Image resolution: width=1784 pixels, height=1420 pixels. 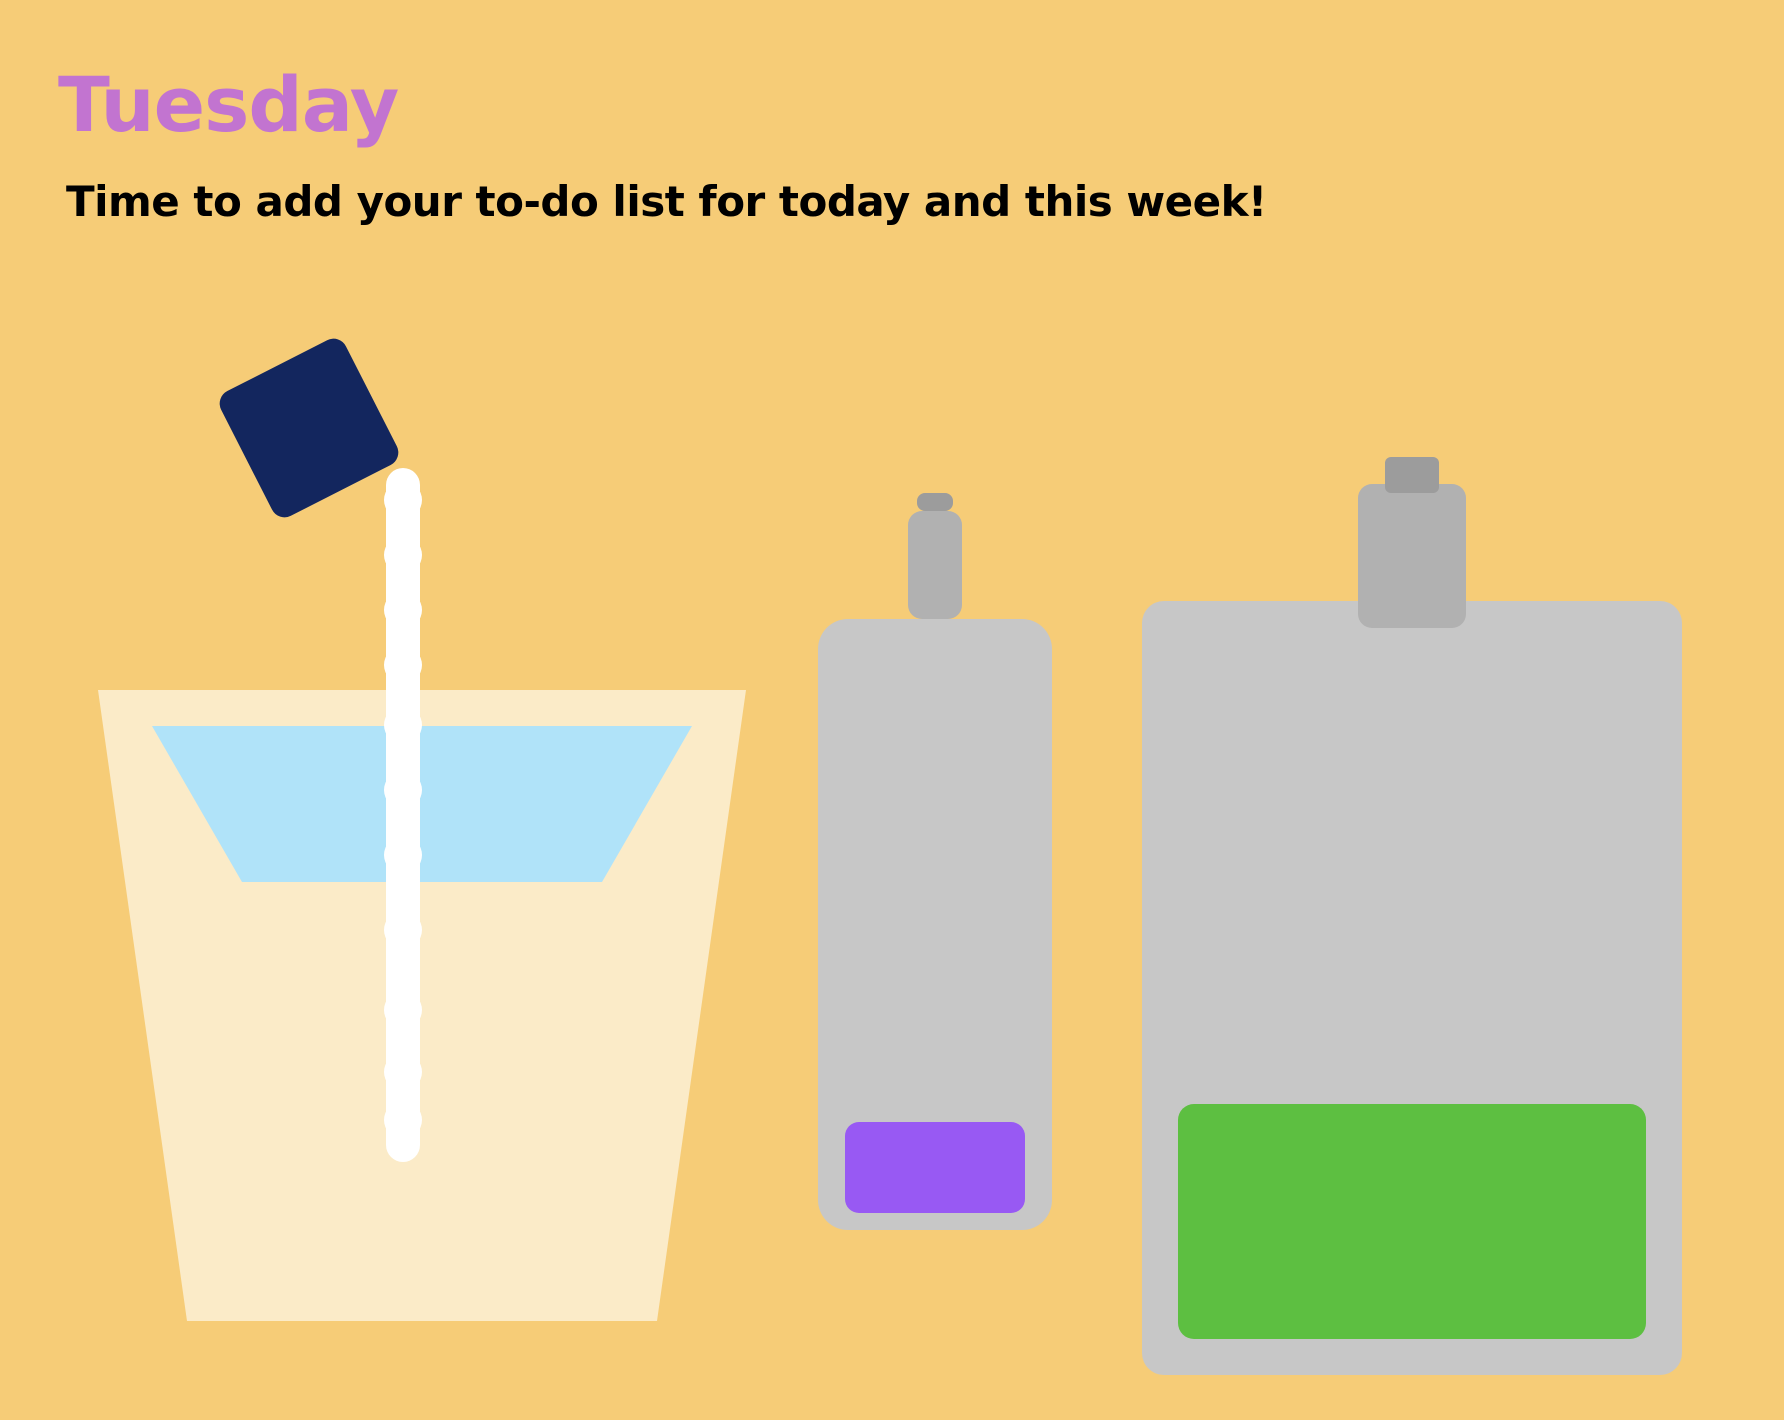 I want to click on large-bottle-neck, so click(x=1412, y=556).